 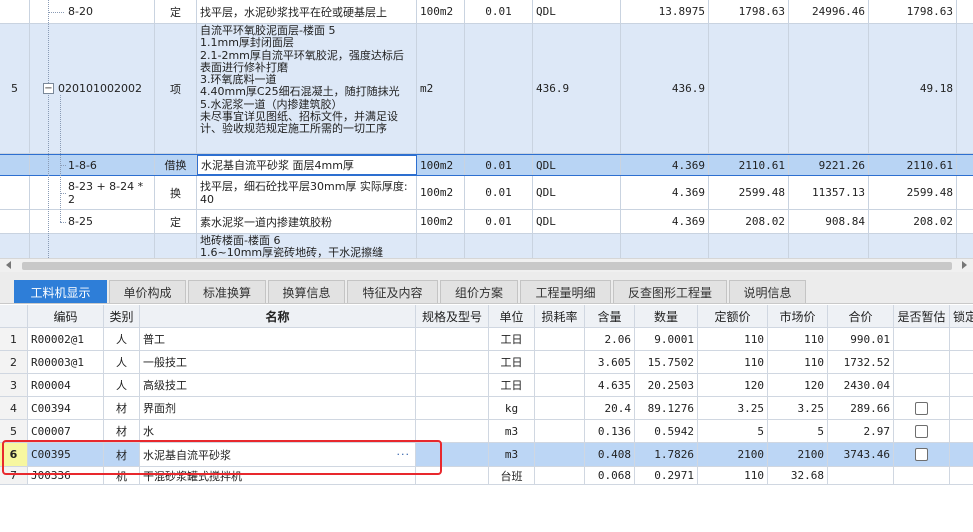 What do you see at coordinates (14, 339) in the screenshot?
I see `row-number: 1` at bounding box center [14, 339].